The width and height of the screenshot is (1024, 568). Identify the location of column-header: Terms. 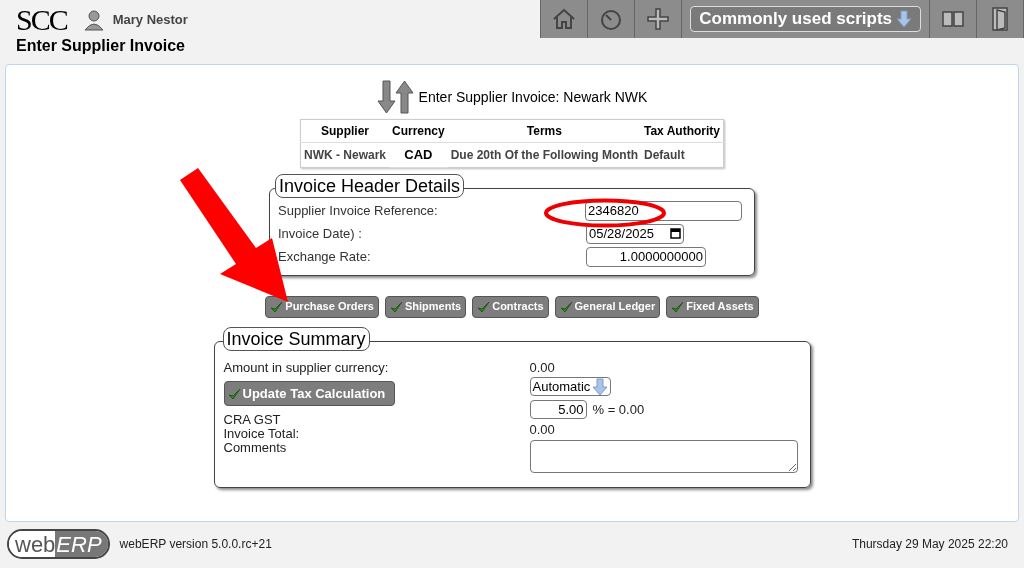
(544, 131).